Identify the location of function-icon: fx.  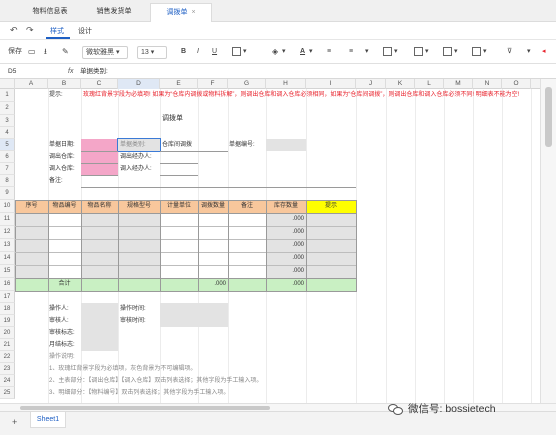
(70, 71).